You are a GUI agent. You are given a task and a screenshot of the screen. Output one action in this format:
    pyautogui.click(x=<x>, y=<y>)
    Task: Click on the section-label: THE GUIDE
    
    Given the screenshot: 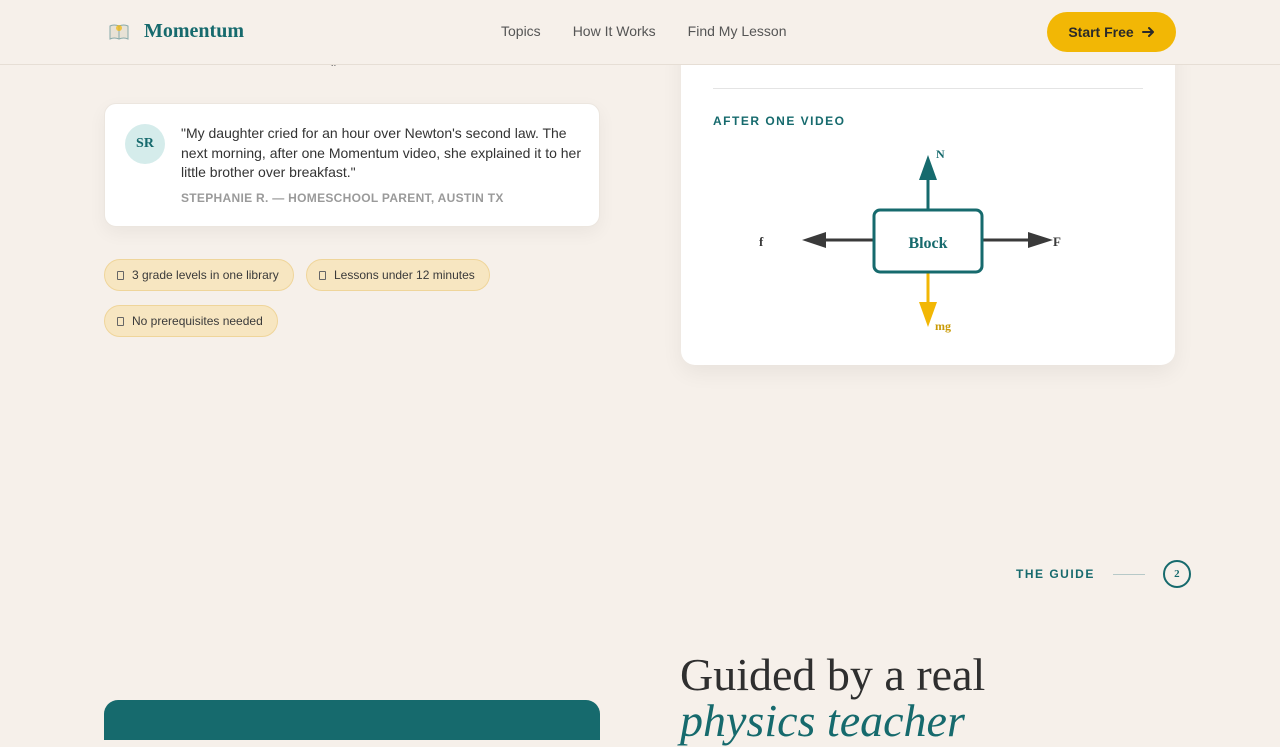 What is the action you would take?
    pyautogui.click(x=1055, y=574)
    